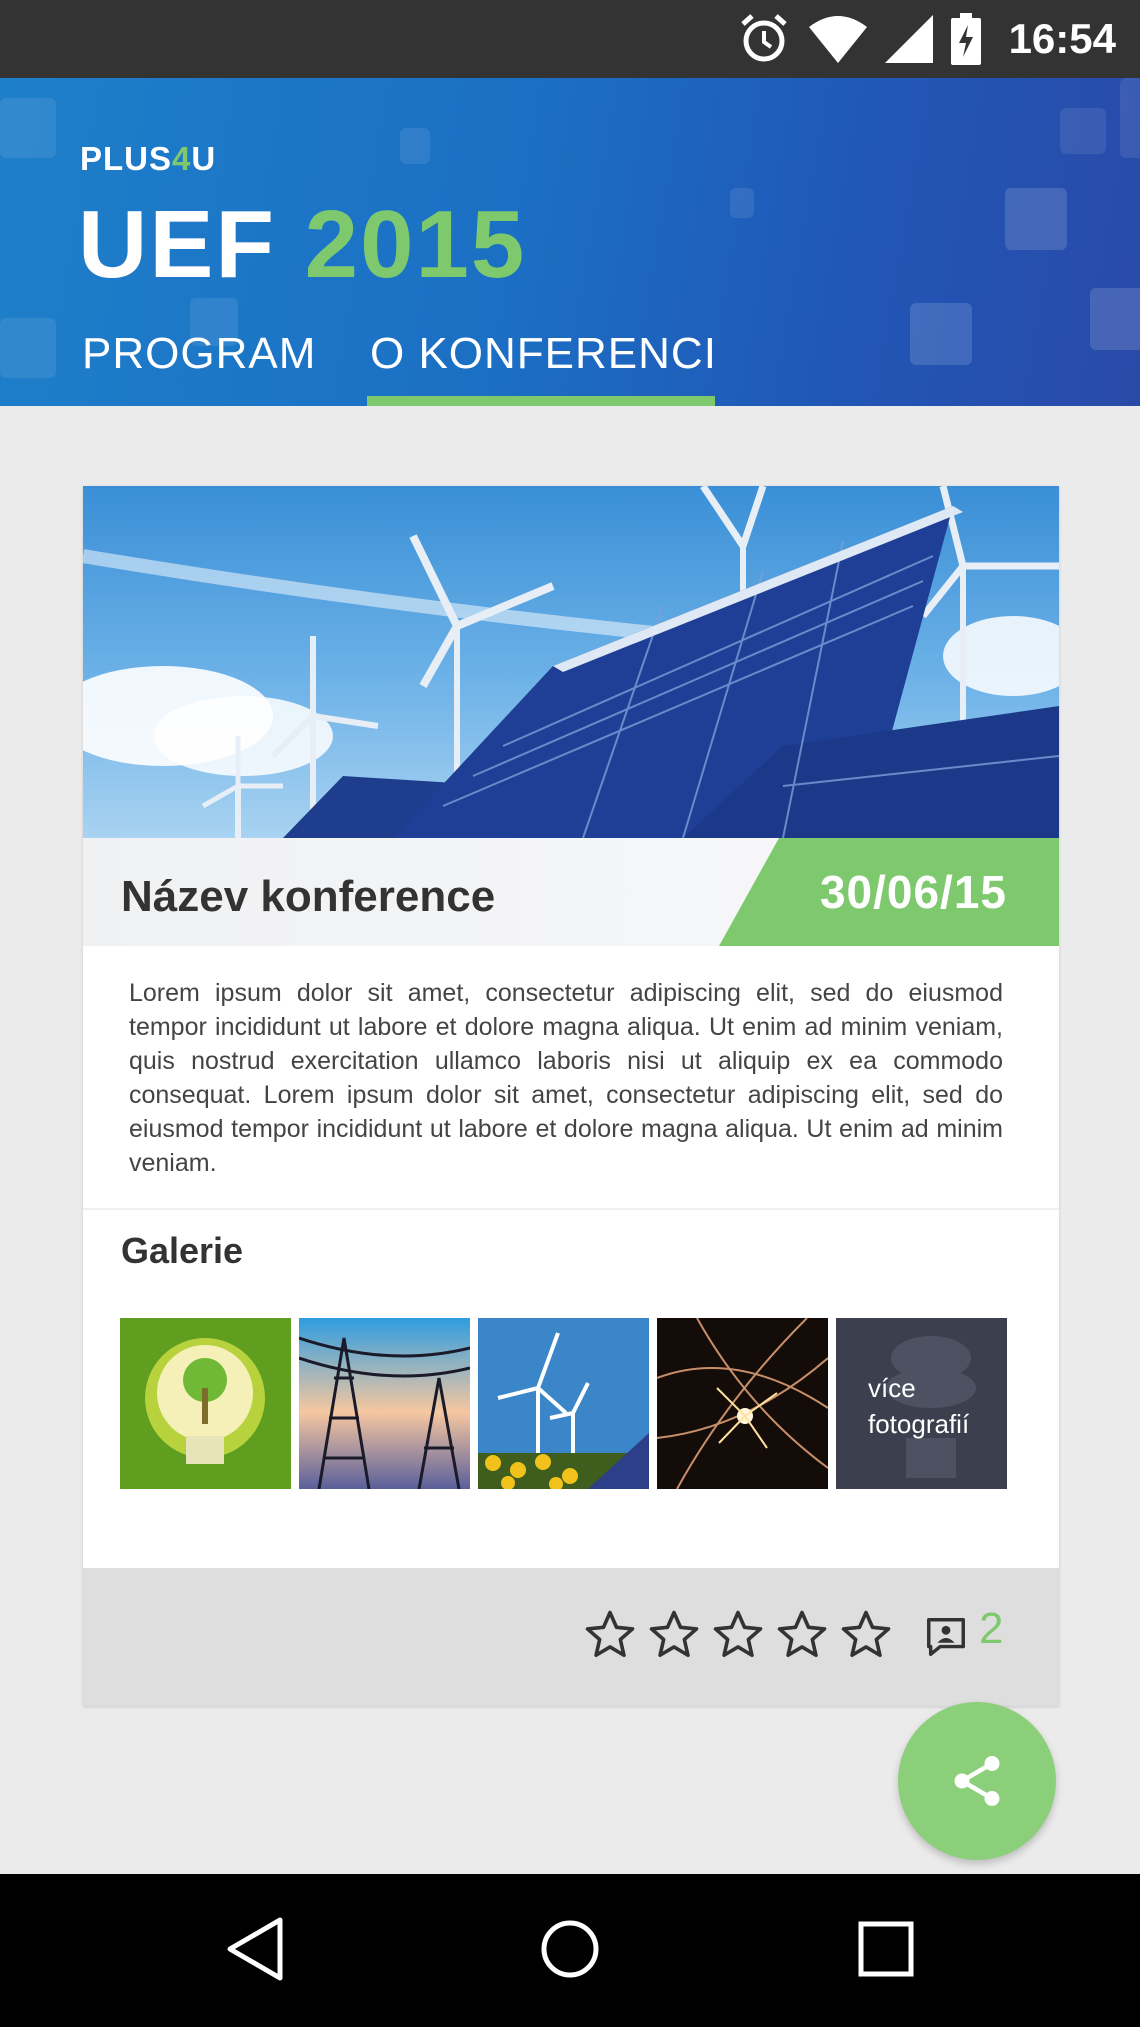 This screenshot has height=2027, width=1140. I want to click on navigation-bar, so click(570, 1950).